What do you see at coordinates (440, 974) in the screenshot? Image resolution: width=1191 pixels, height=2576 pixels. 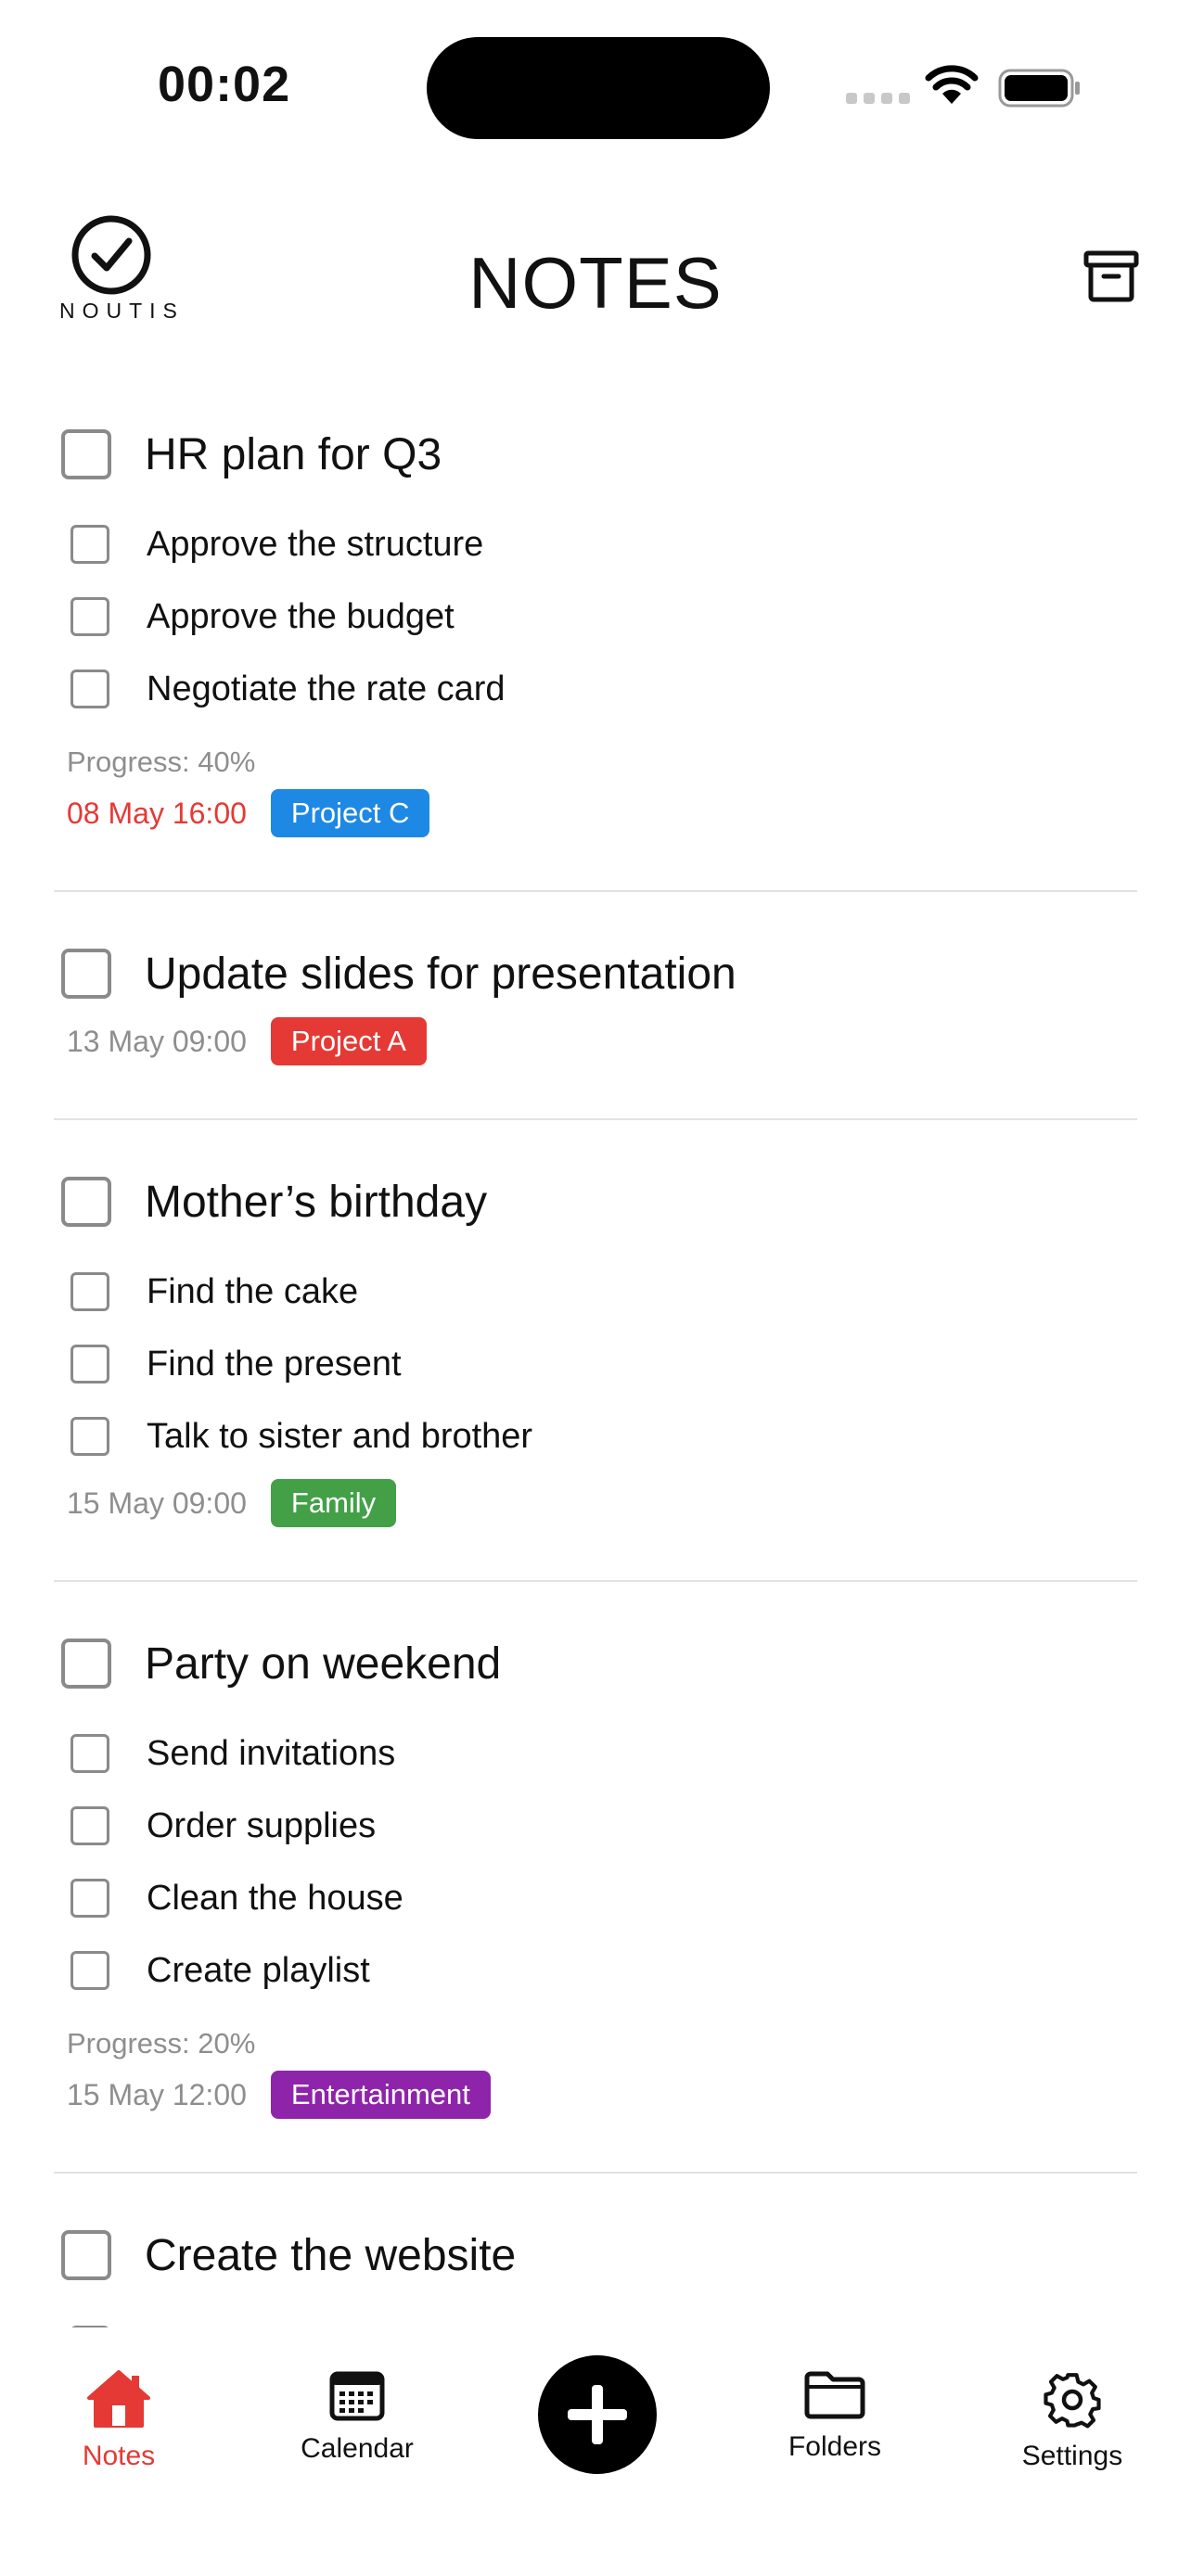 I see `note-title: Update slides for presentation` at bounding box center [440, 974].